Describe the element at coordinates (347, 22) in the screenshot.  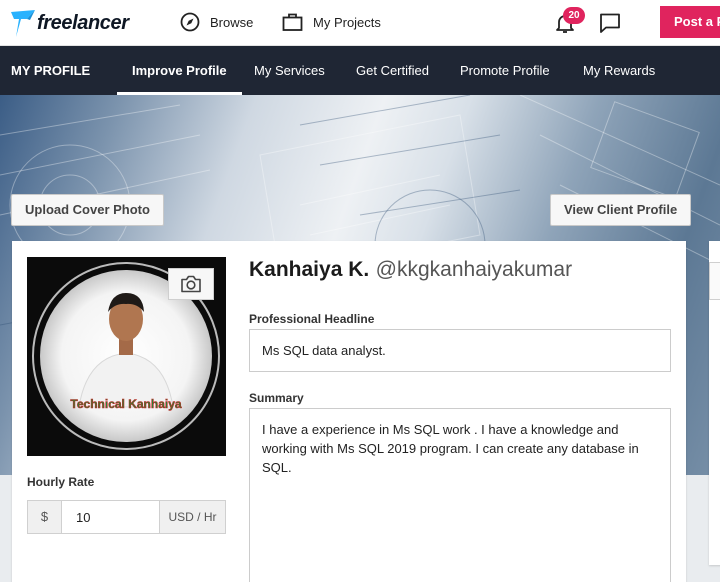
I see `my-projects-label: My Projects` at that location.